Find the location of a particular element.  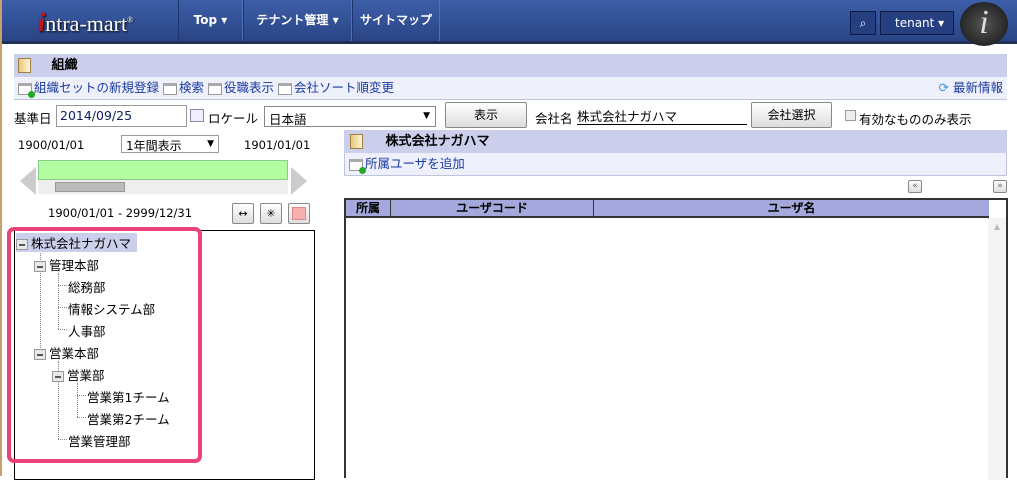

prev-page-button: « is located at coordinates (915, 186).